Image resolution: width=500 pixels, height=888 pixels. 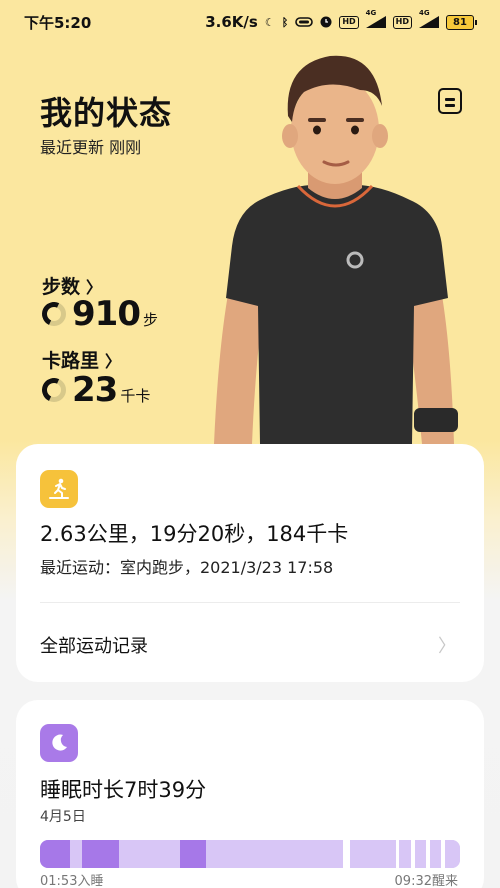 What do you see at coordinates (91, 147) in the screenshot?
I see `last-updated: 最近更新 刚刚` at bounding box center [91, 147].